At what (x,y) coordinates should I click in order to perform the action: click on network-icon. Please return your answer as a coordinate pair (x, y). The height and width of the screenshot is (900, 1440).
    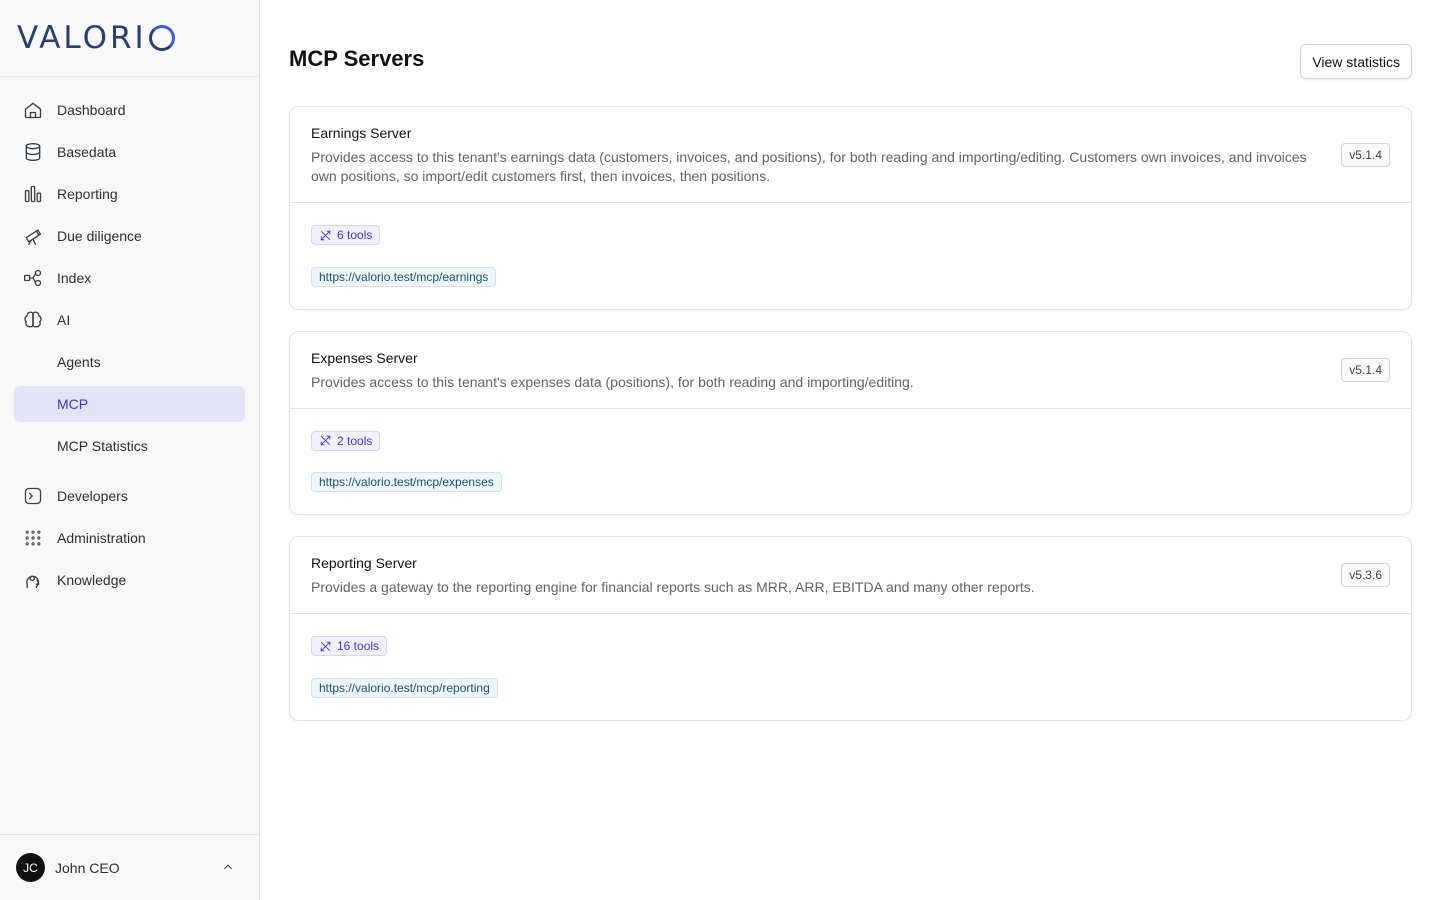
    Looking at the image, I should click on (33, 278).